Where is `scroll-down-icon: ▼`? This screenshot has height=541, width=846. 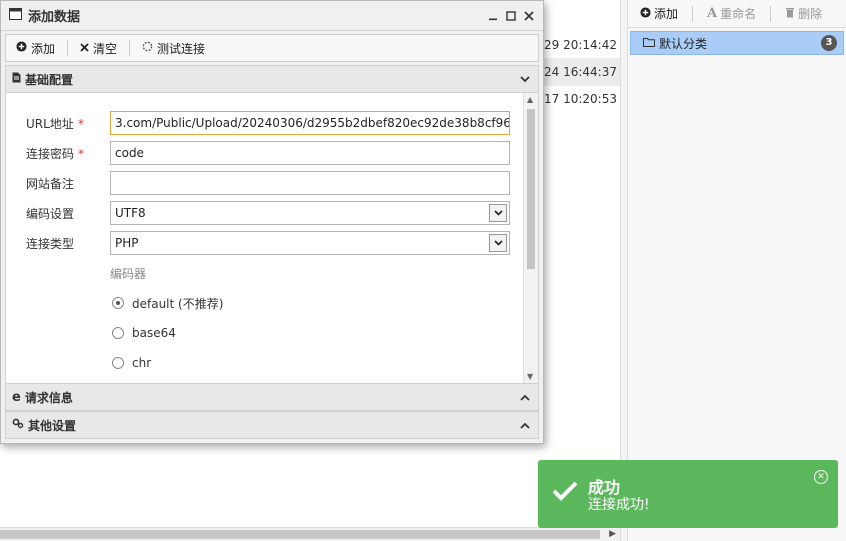 scroll-down-icon: ▼ is located at coordinates (530, 376).